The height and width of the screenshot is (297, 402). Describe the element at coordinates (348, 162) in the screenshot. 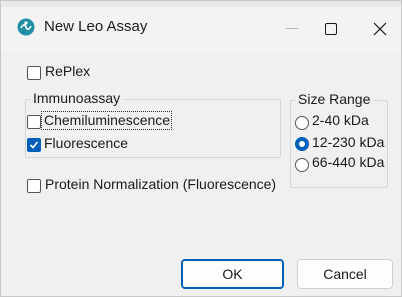

I see `size-range-66-440-label: 66-440 kDa` at that location.